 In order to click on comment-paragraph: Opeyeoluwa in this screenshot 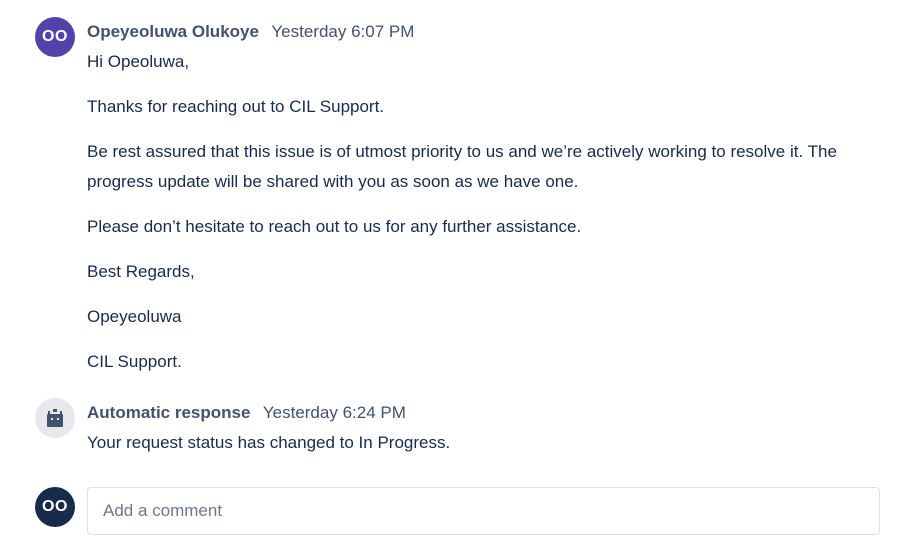, I will do `click(134, 316)`.